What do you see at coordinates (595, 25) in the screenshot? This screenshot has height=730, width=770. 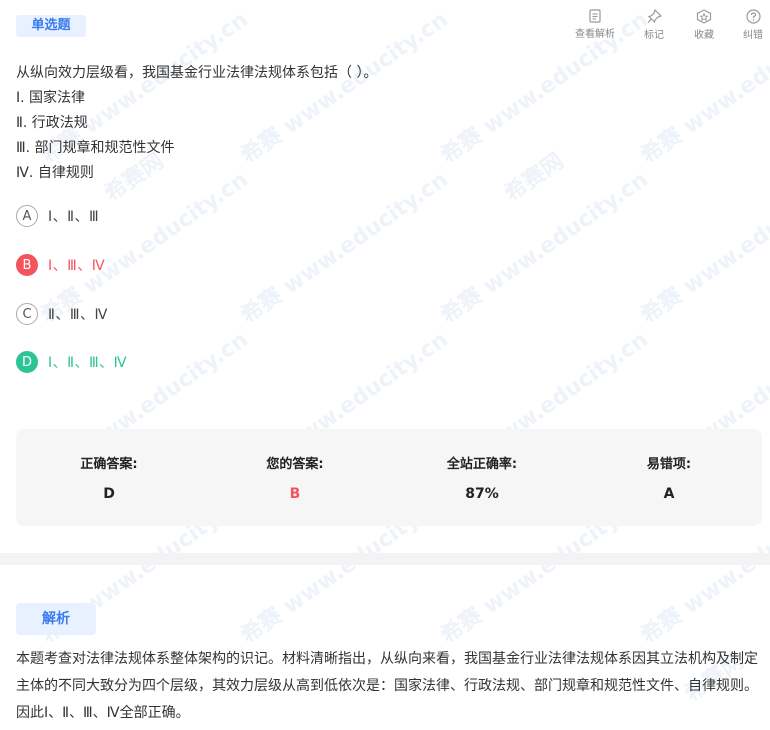 I see `view-analysis-button: 查看解析` at bounding box center [595, 25].